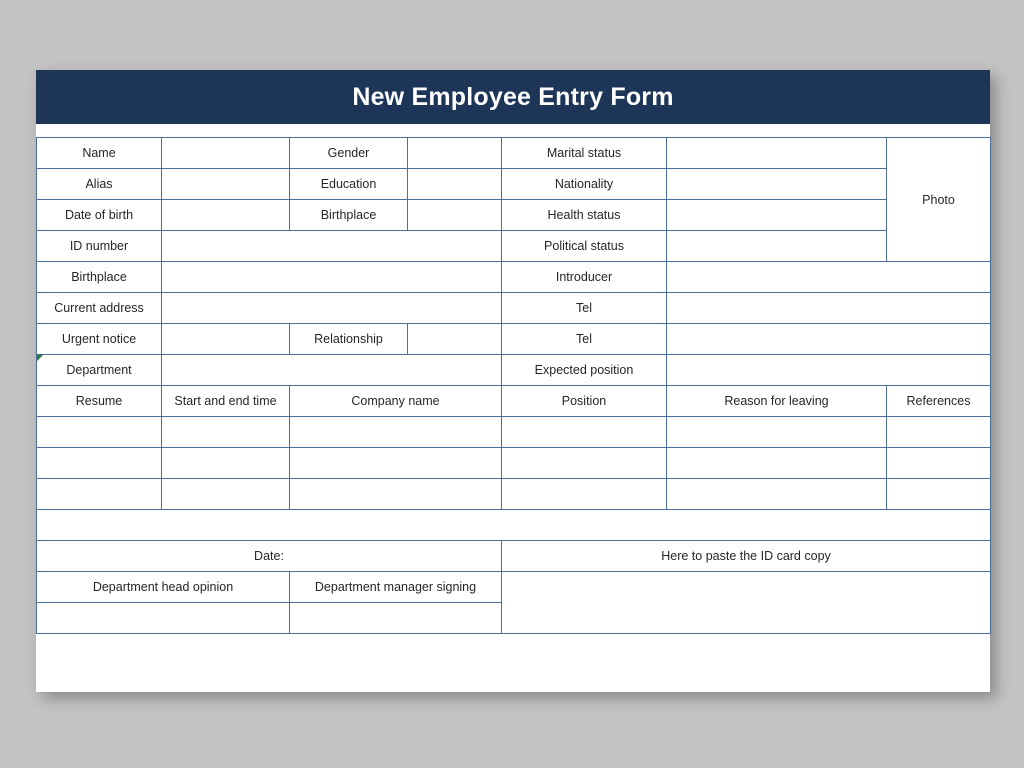  Describe the element at coordinates (269, 556) in the screenshot. I see `date-field: Date:` at that location.